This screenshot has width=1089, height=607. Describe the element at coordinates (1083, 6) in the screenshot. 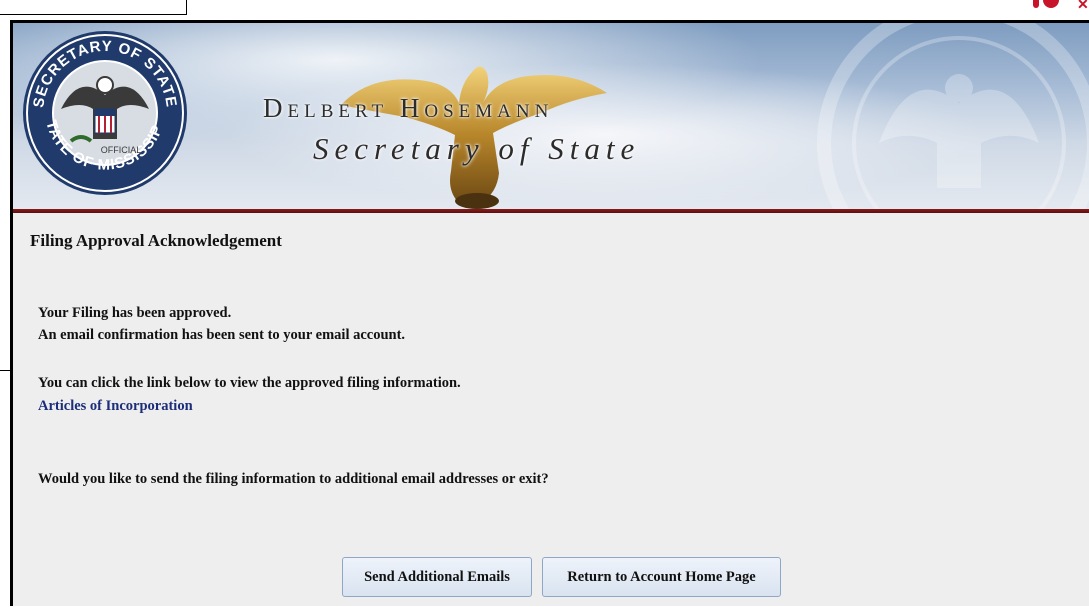

I see `close-icon: ✕` at that location.